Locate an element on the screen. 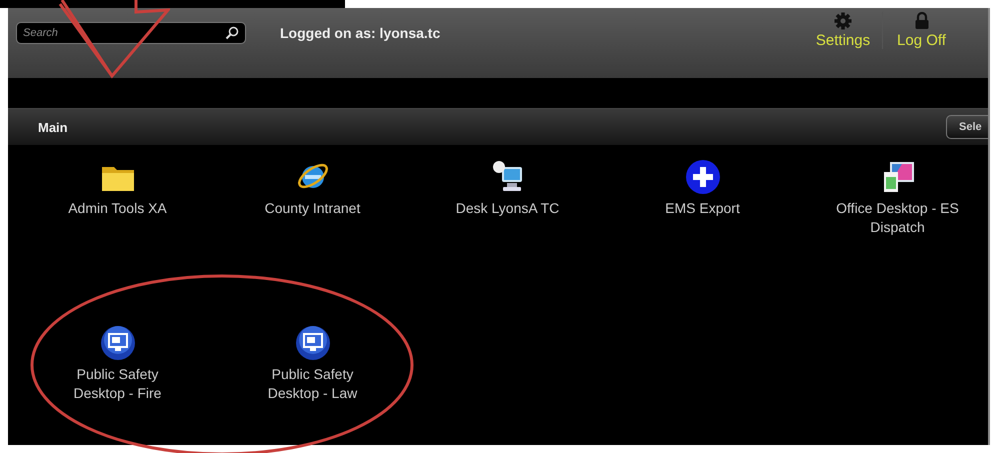  user-label: Logged on as: lyonsa.tc is located at coordinates (360, 33).